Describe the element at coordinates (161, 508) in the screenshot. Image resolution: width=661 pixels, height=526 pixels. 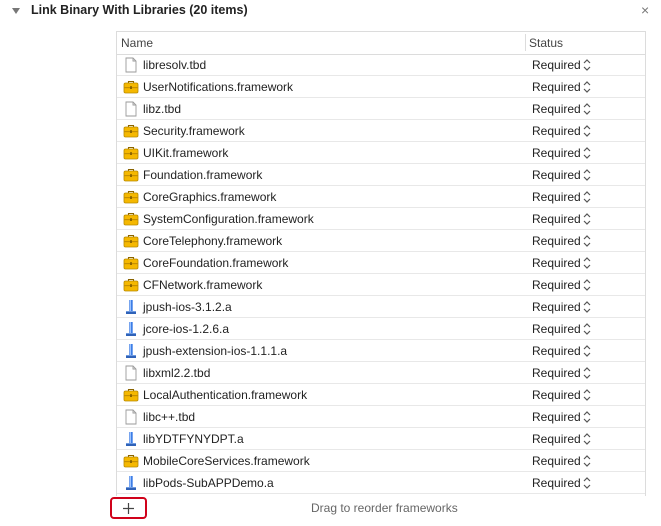
I see `remove-library-button` at that location.